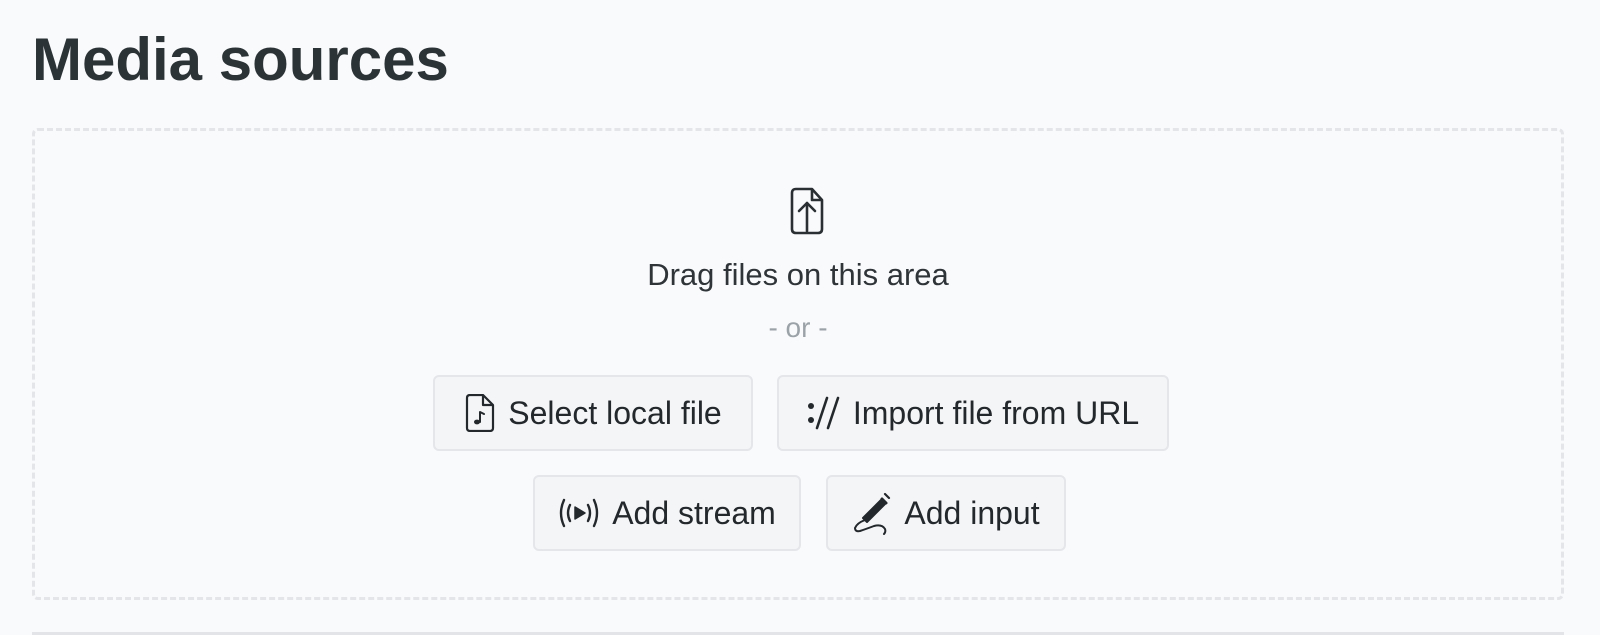 This screenshot has height=635, width=1600. I want to click on import-file-from-url-button: Import file from URL, so click(973, 413).